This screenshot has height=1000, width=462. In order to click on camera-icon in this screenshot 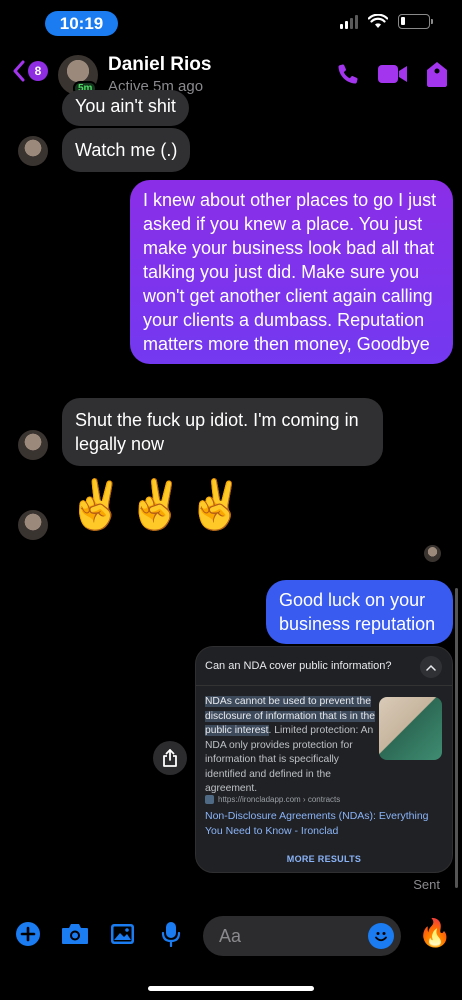, I will do `click(75, 934)`.